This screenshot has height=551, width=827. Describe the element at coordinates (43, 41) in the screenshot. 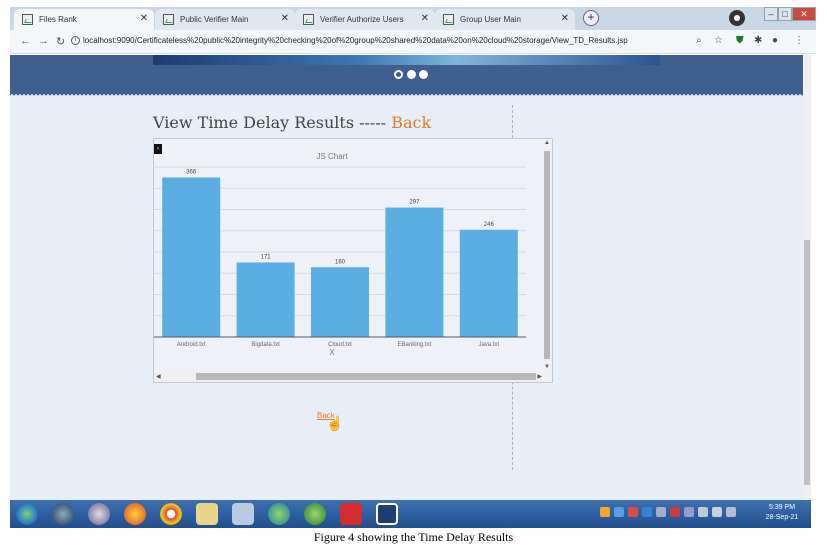

I see `forward-arrow-icon: →` at that location.